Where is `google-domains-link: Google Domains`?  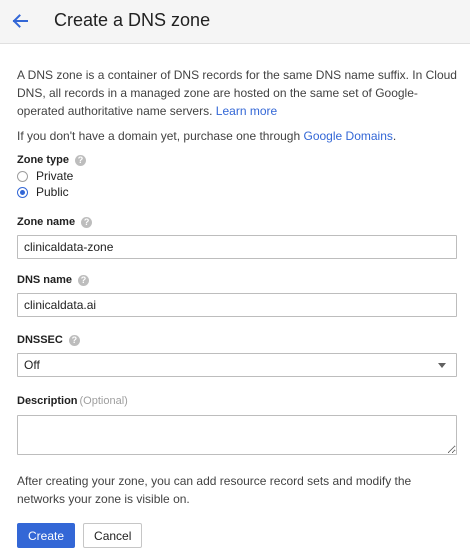 google-domains-link: Google Domains is located at coordinates (348, 136).